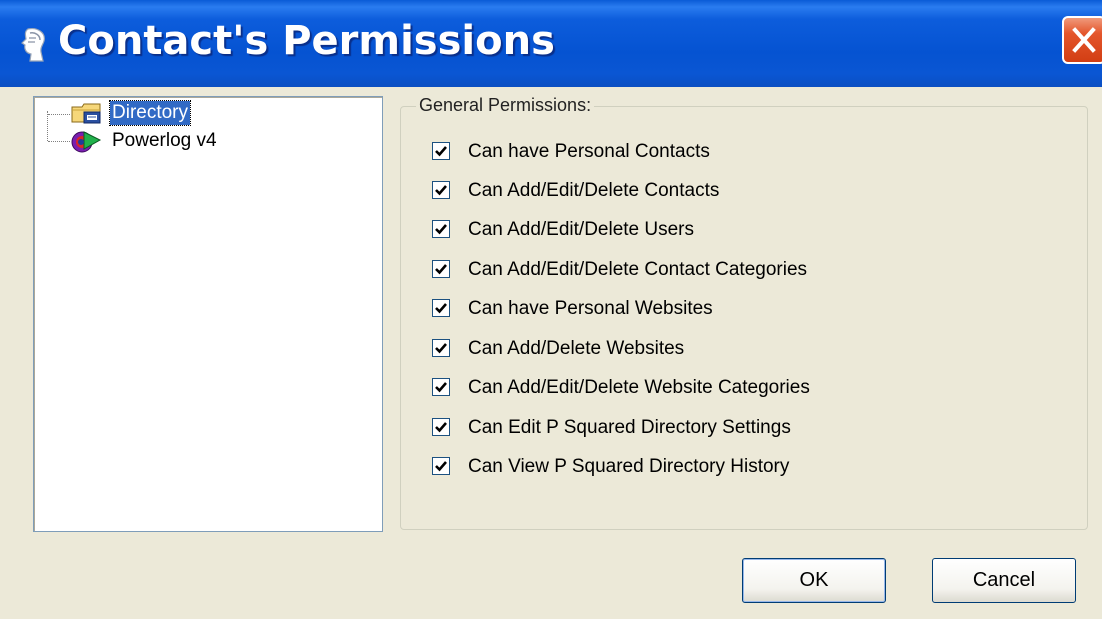  I want to click on cancel-button: Cancel, so click(1004, 580).